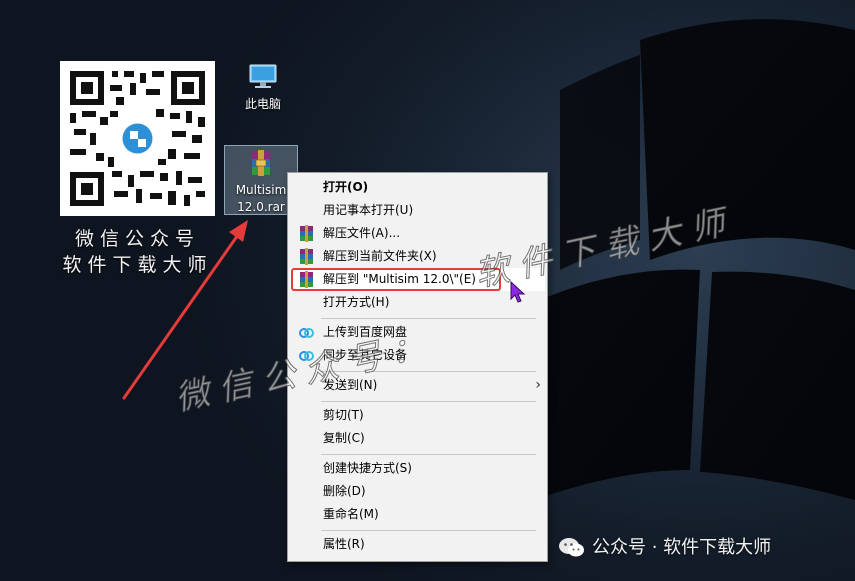  I want to click on menu-item-open: 打开(O), so click(417, 187).